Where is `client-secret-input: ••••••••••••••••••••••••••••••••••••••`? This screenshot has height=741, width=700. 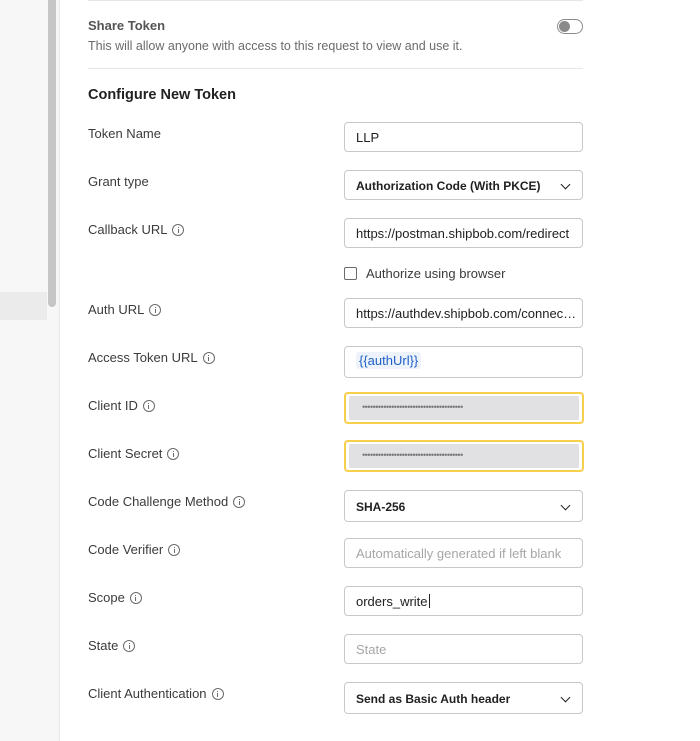 client-secret-input: •••••••••••••••••••••••••••••••••••••• is located at coordinates (464, 456).